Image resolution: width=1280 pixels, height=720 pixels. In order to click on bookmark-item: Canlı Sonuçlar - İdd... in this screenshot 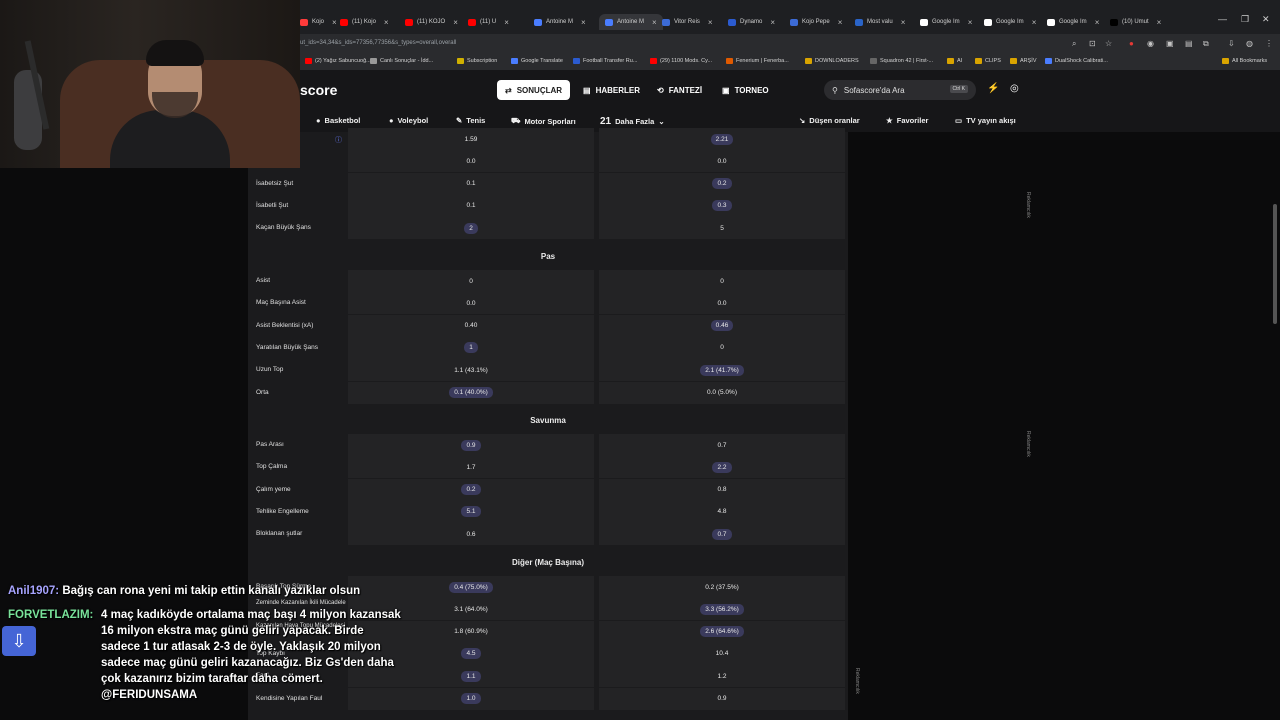, I will do `click(401, 61)`.